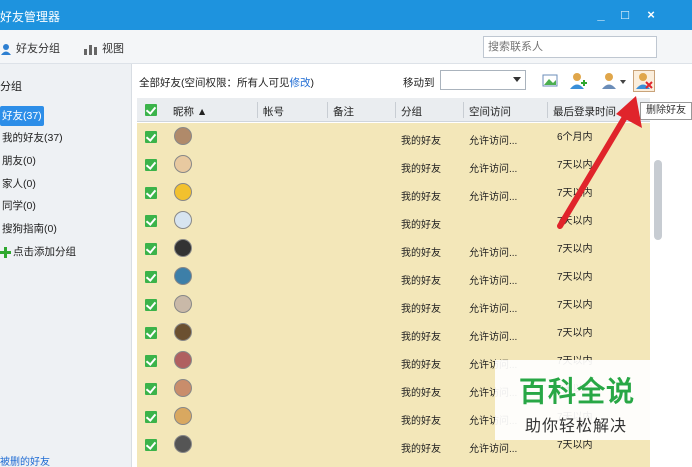  What do you see at coordinates (18, 161) in the screenshot?
I see `sidebar-group-pengyou: 朋友(0)` at bounding box center [18, 161].